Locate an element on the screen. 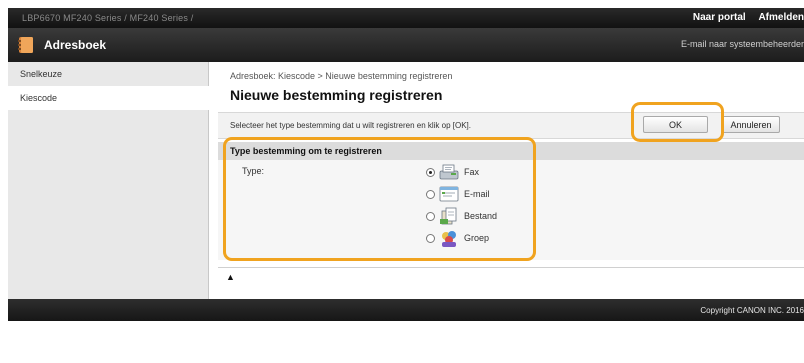  device-model-text: LBP6670 MF240 Series / MF240 Series / is located at coordinates (108, 18).